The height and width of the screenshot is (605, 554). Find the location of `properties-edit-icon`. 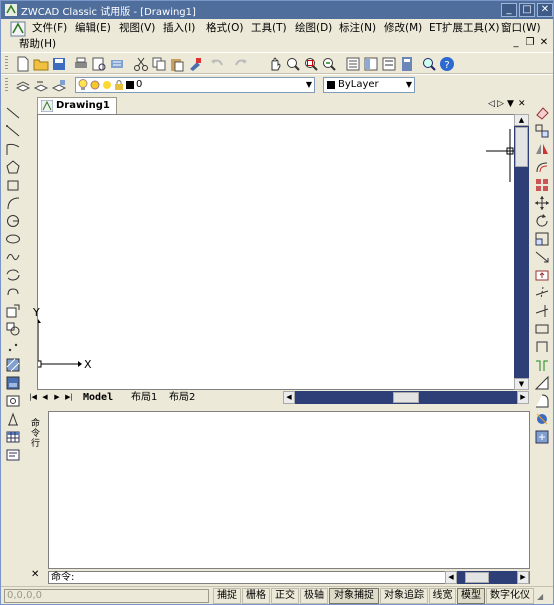

properties-edit-icon is located at coordinates (542, 437).